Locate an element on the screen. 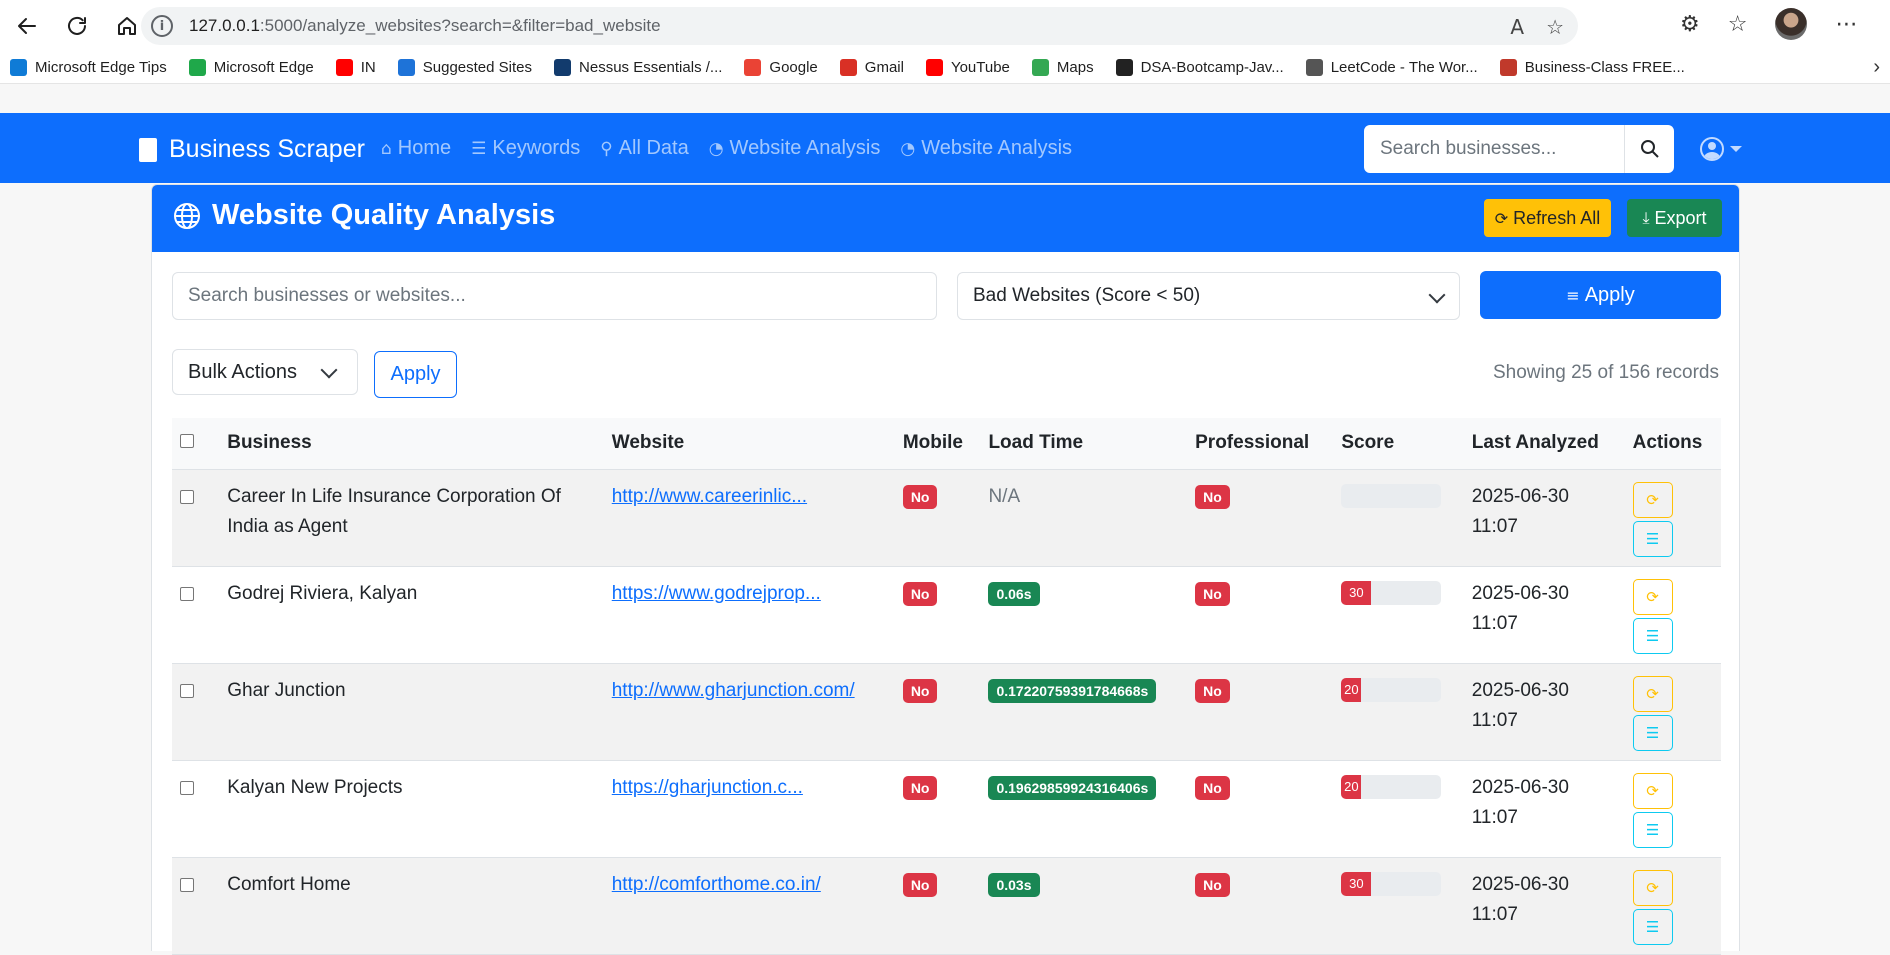 The width and height of the screenshot is (1890, 955). bookmarks-overflow-icon: › is located at coordinates (1876, 67).